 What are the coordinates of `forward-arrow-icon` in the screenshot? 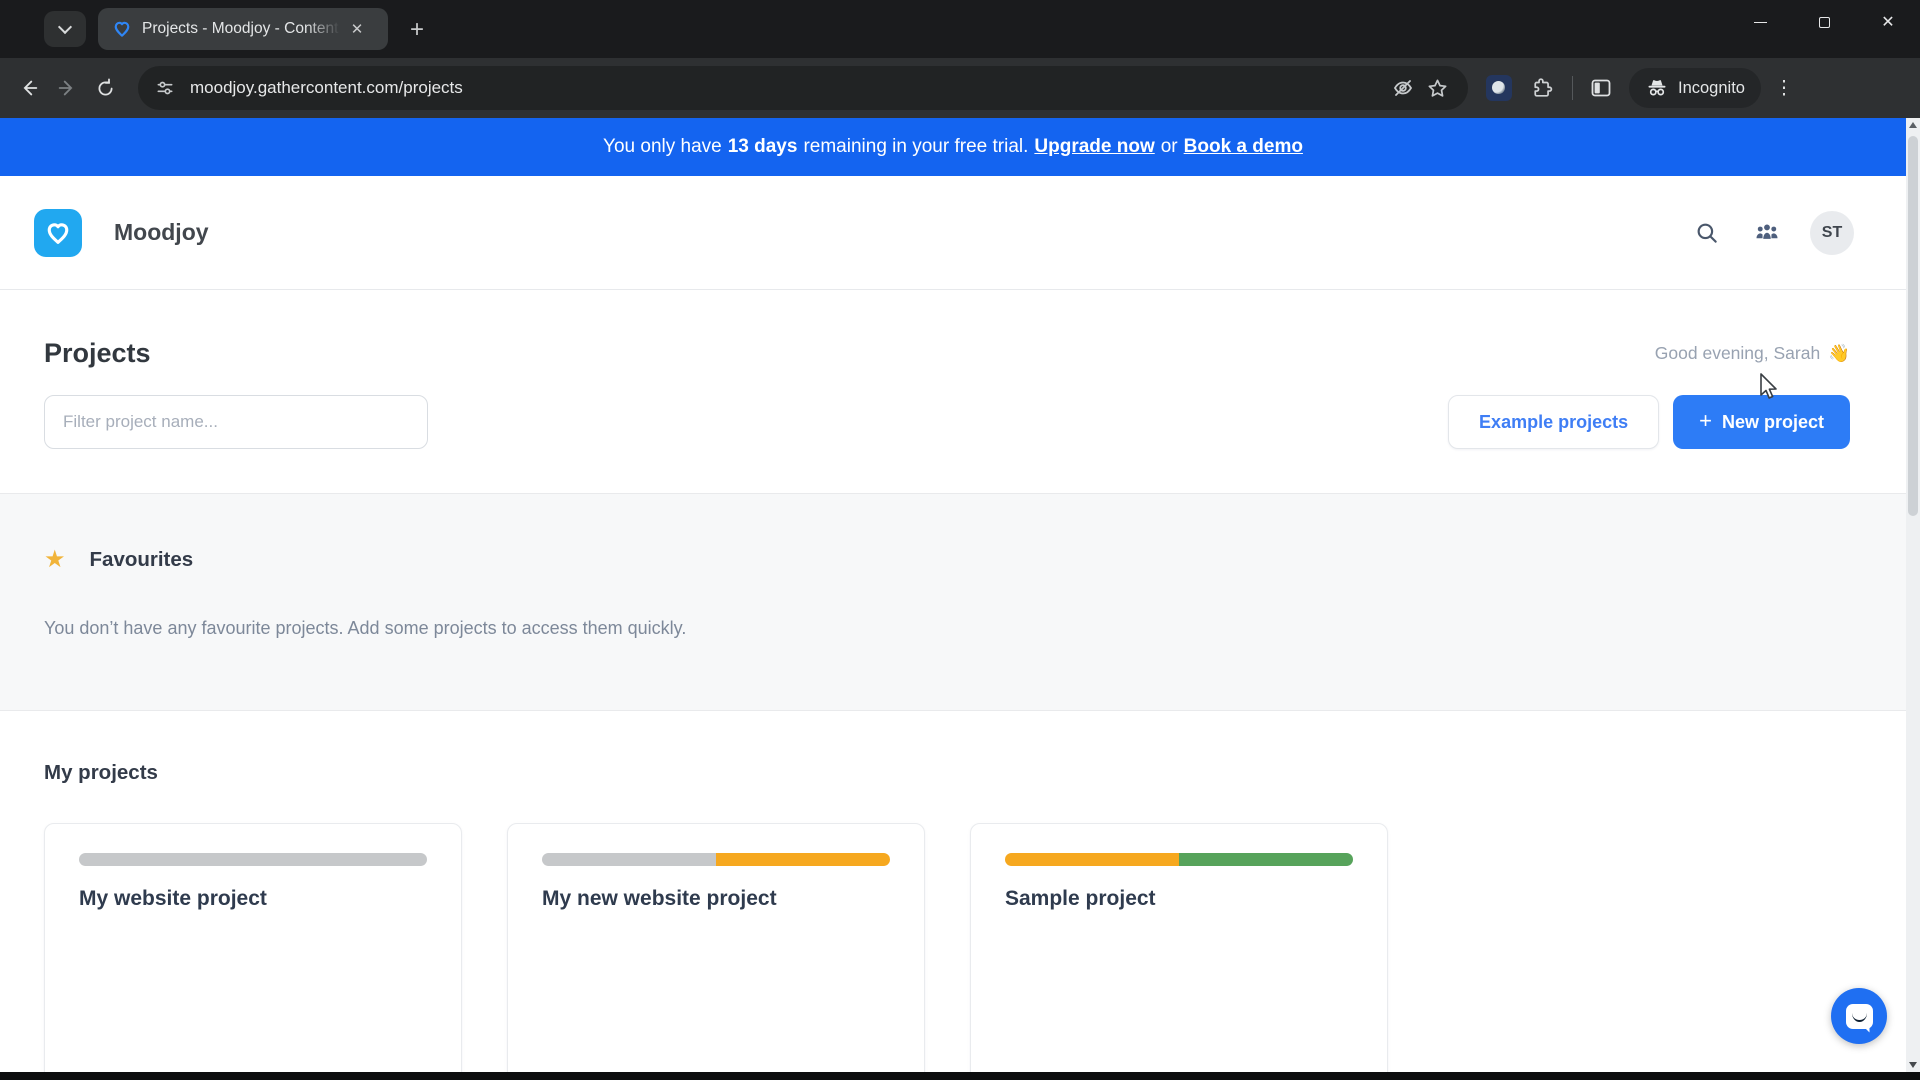 It's located at (65, 88).